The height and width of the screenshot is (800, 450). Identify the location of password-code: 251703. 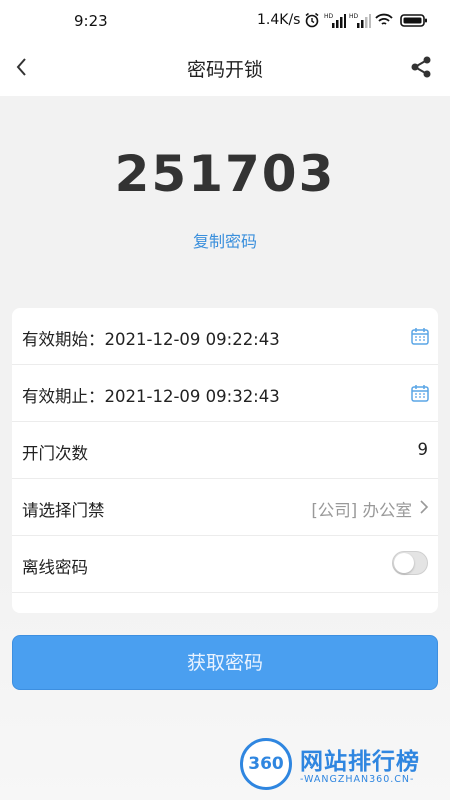
(225, 174).